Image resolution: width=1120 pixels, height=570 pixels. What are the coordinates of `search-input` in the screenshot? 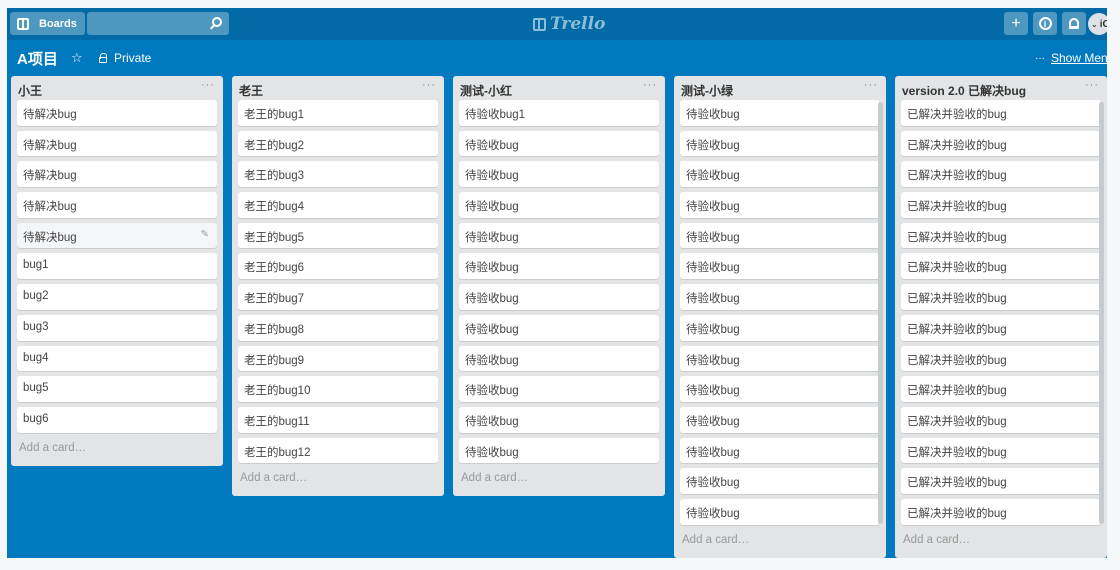 It's located at (158, 23).